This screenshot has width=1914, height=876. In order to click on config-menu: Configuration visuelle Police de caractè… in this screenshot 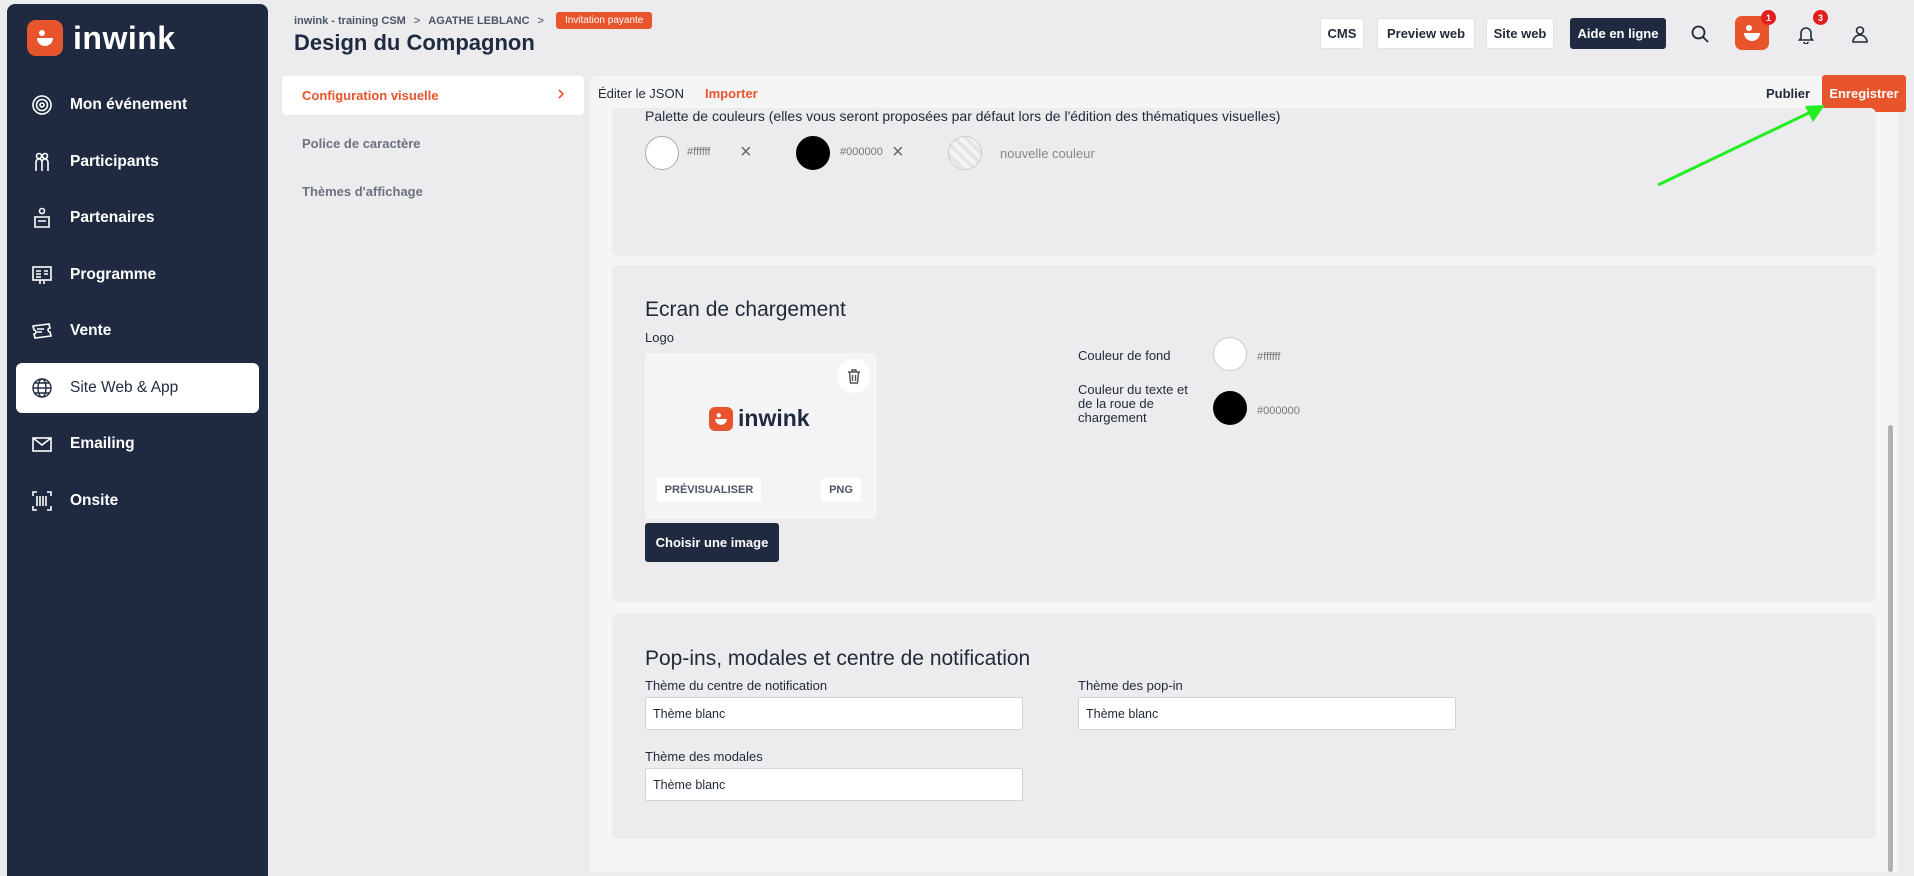, I will do `click(433, 148)`.